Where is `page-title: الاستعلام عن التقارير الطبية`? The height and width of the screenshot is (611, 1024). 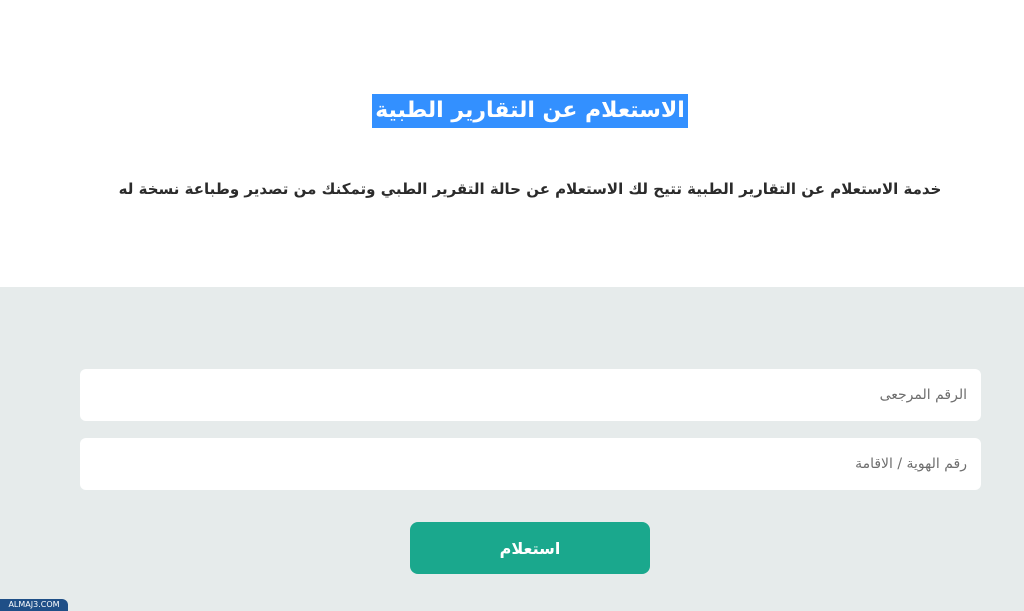 page-title: الاستعلام عن التقارير الطبية is located at coordinates (530, 111).